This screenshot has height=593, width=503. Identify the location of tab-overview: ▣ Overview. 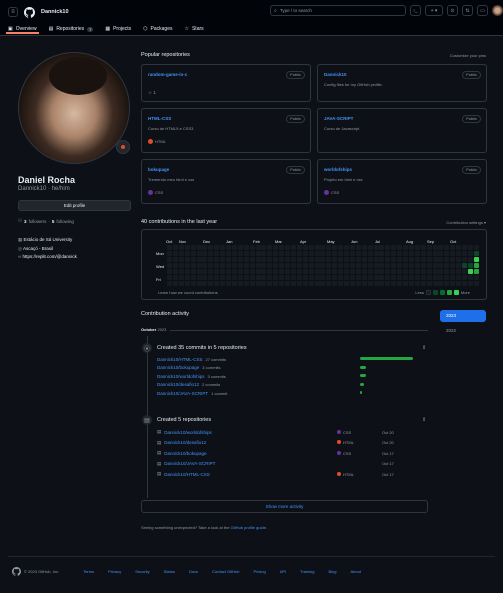
(22, 30).